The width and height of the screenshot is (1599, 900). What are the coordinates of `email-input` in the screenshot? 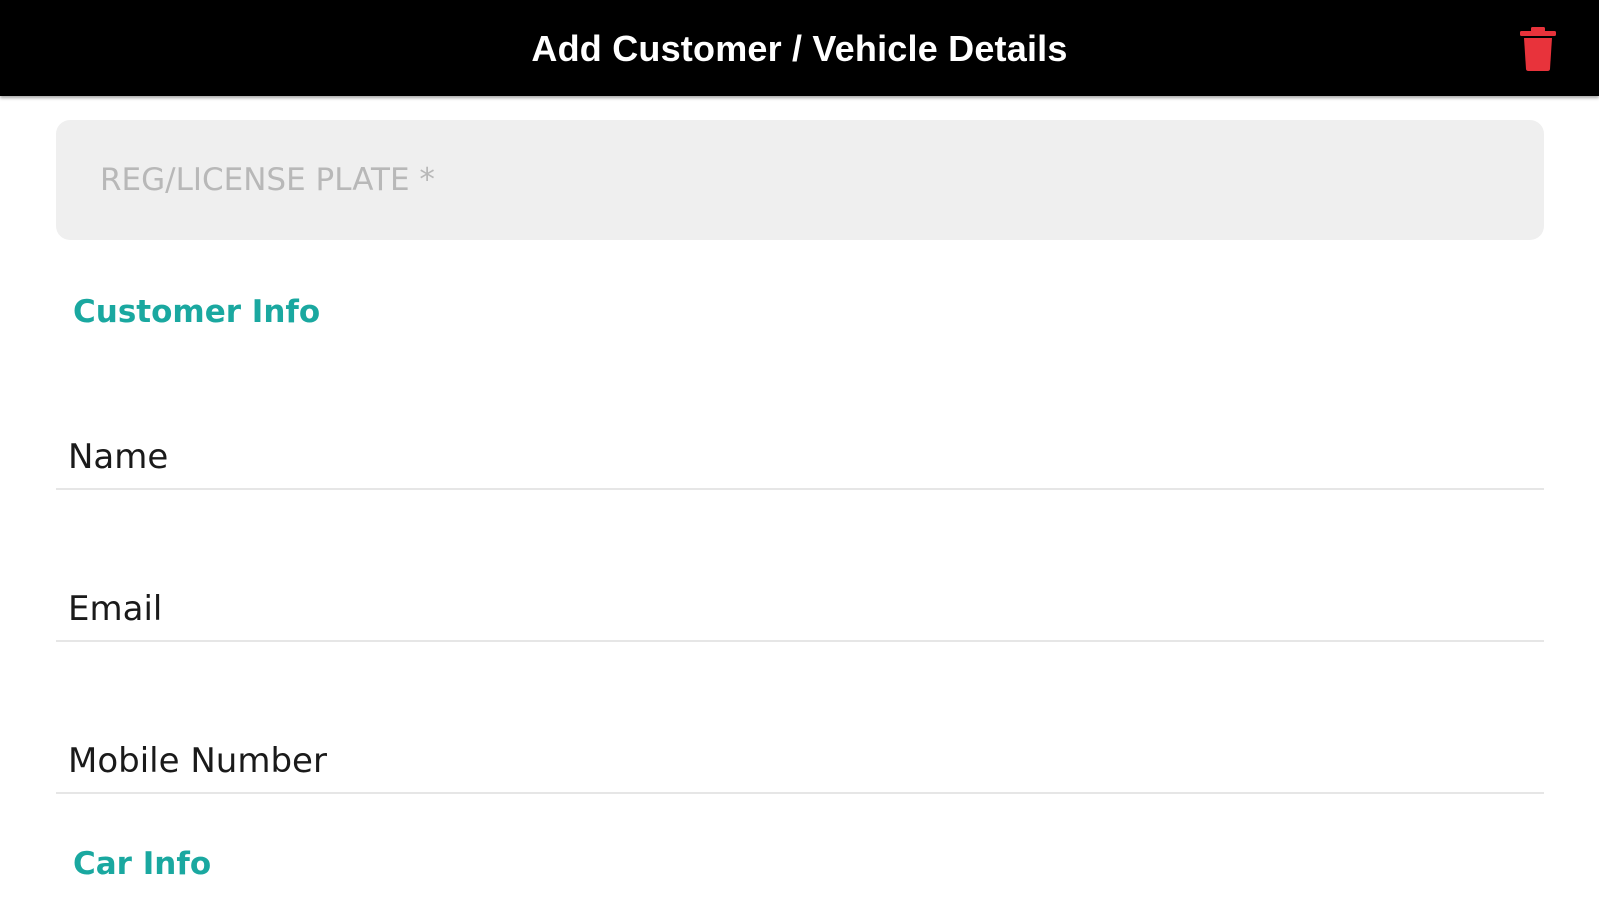 It's located at (800, 600).